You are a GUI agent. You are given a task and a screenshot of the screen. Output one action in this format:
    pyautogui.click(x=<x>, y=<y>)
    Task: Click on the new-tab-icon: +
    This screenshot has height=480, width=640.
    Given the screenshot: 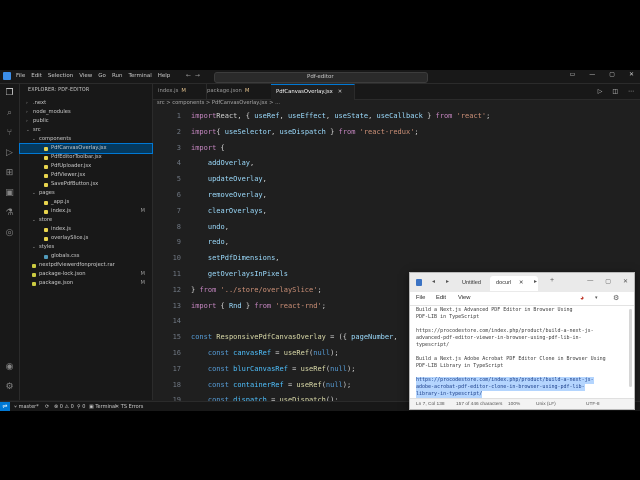 What is the action you would take?
    pyautogui.click(x=552, y=280)
    